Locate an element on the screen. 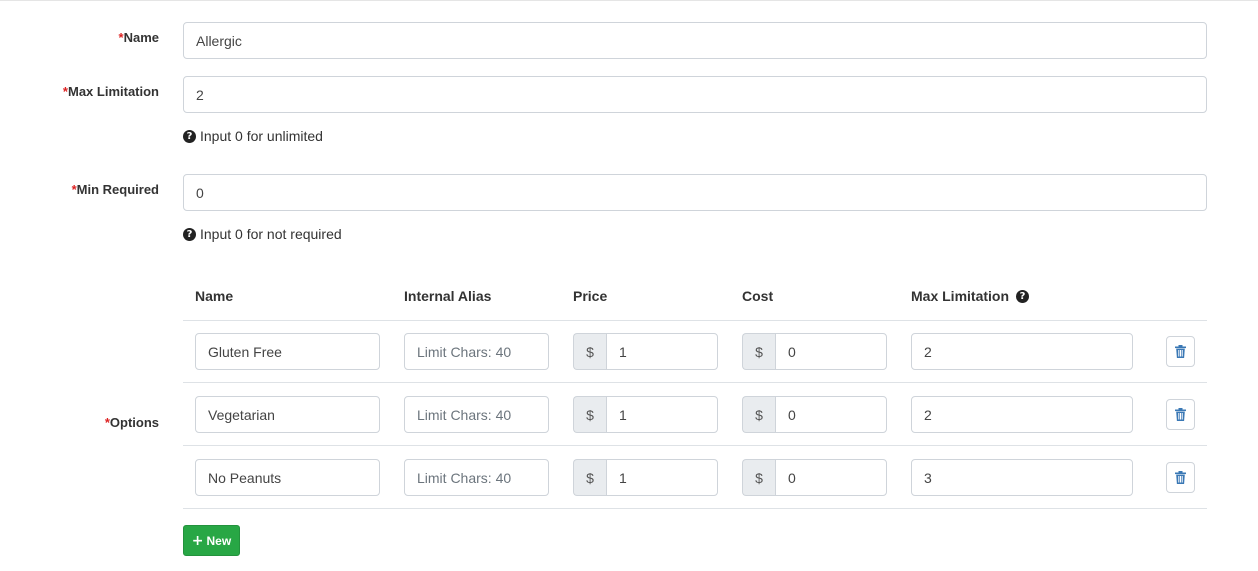 The height and width of the screenshot is (571, 1258). max-limitation-help: ? Input 0 for unlimited is located at coordinates (253, 136).